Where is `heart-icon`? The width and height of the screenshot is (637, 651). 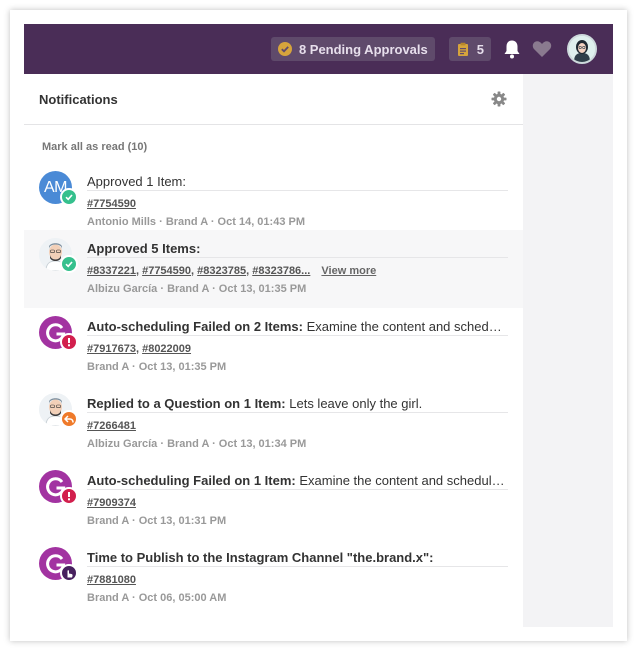
heart-icon is located at coordinates (542, 49).